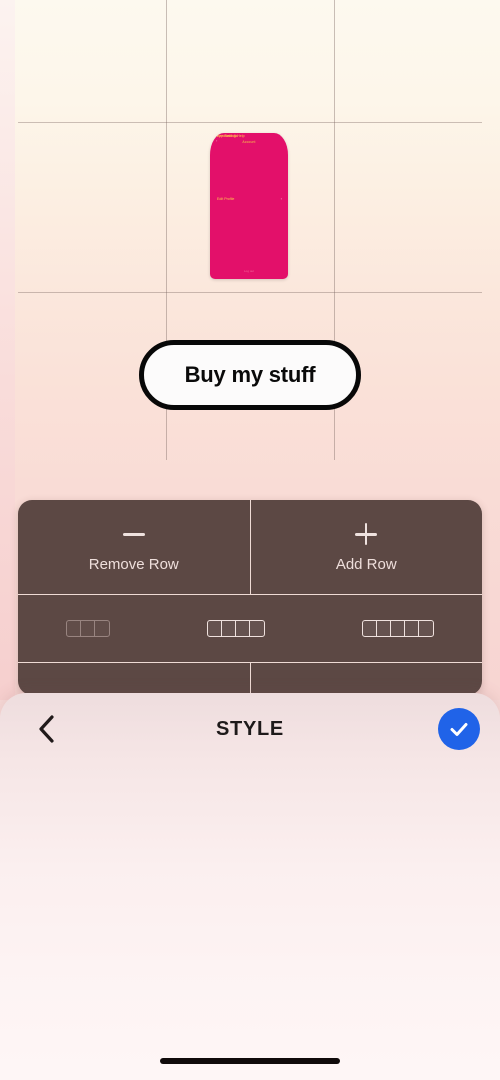 The image size is (500, 1080). I want to click on add-row-button: Add Row, so click(366, 547).